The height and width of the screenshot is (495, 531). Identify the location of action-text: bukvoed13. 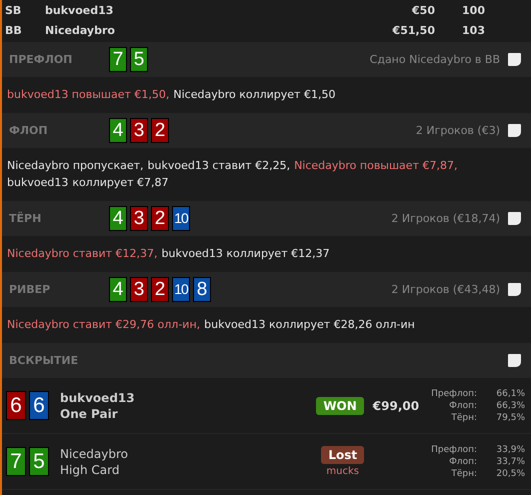
(37, 183).